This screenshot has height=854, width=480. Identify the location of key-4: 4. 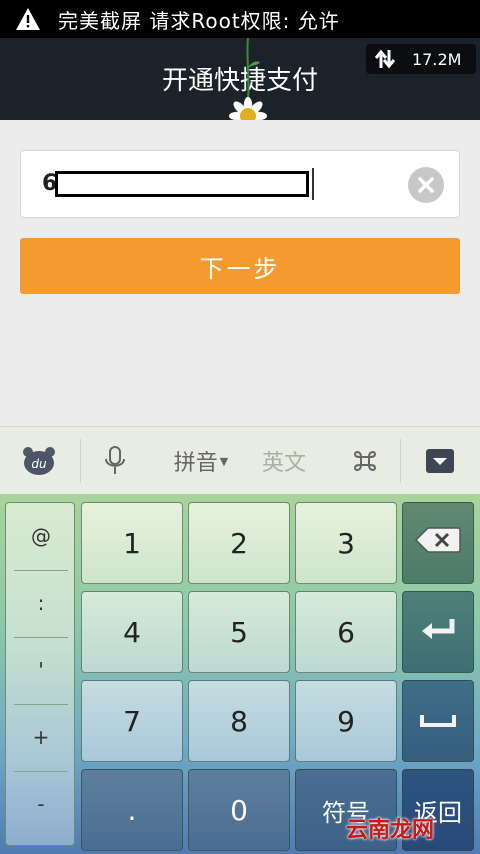
(132, 632).